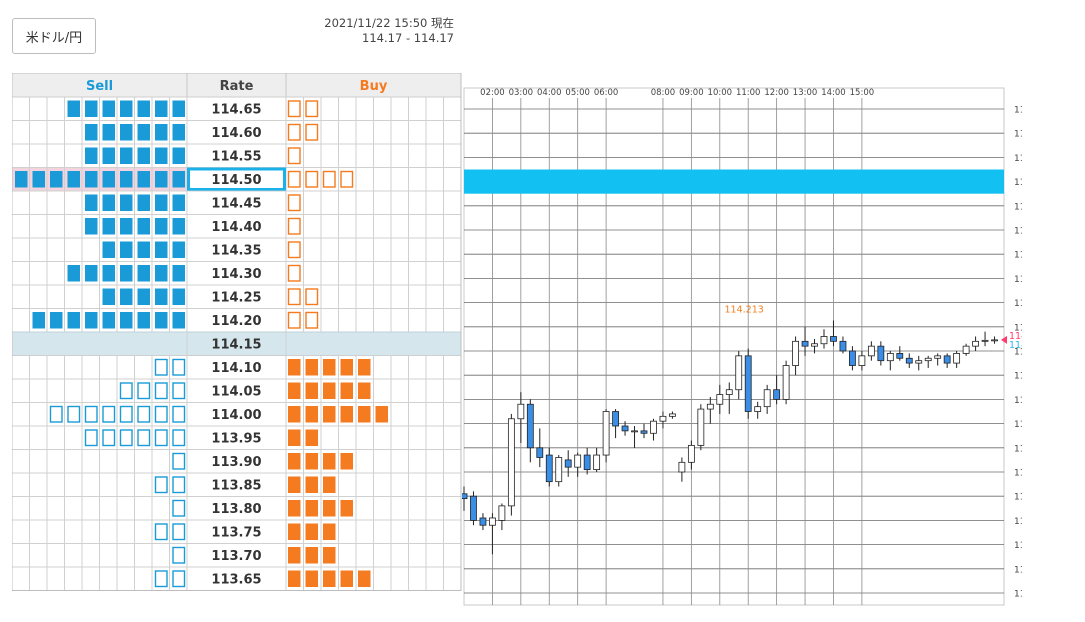  Describe the element at coordinates (237, 132) in the screenshot. I see `book-row: 114.60` at that location.